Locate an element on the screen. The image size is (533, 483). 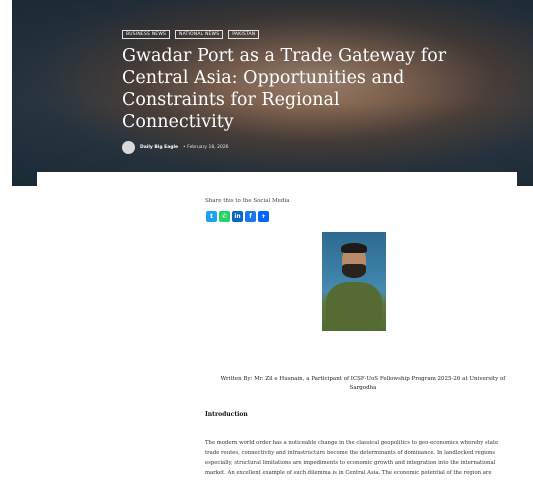
photo-beard is located at coordinates (354, 271).